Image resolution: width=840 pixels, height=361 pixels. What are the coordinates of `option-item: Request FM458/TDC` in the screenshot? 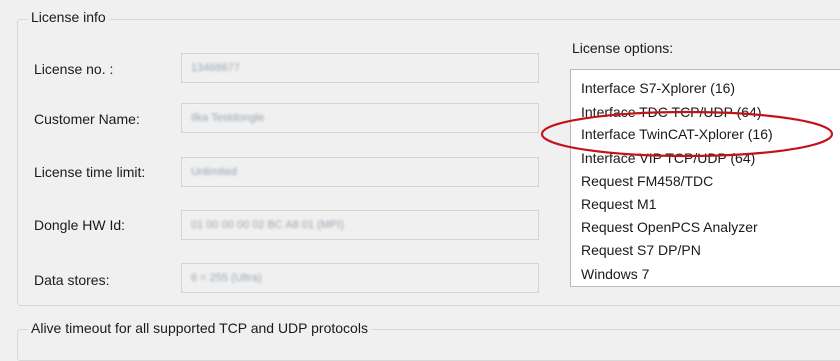 It's located at (647, 181).